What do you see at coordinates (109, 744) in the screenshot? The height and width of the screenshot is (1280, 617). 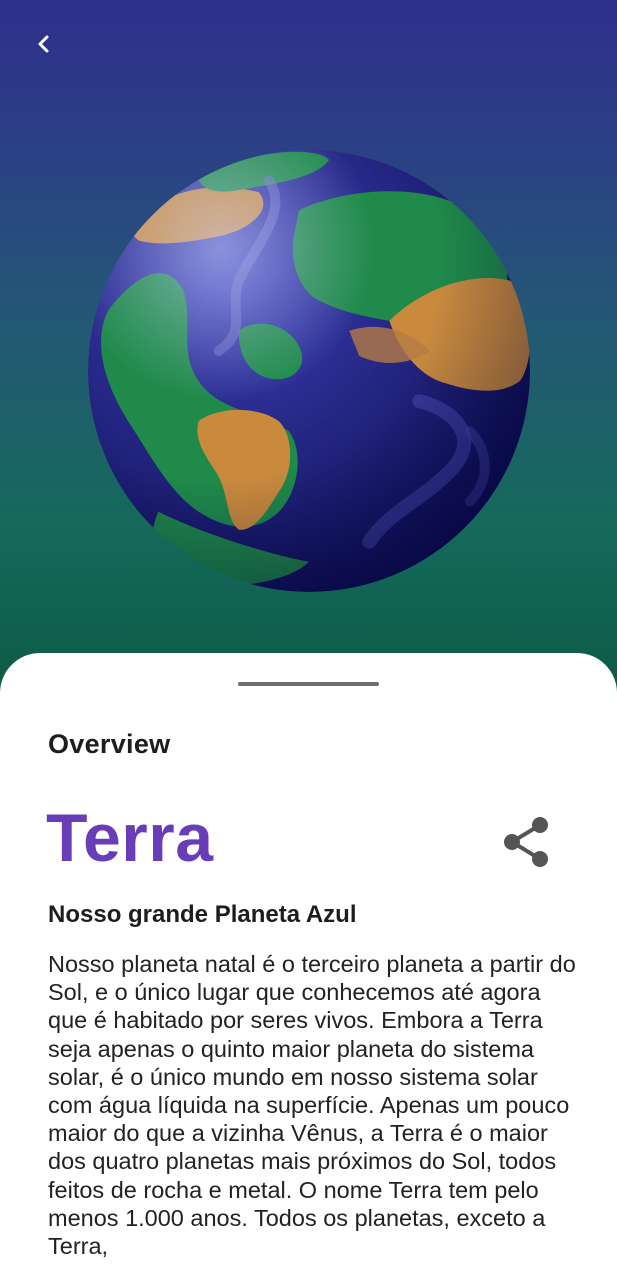 I see `section-label: Overview` at bounding box center [109, 744].